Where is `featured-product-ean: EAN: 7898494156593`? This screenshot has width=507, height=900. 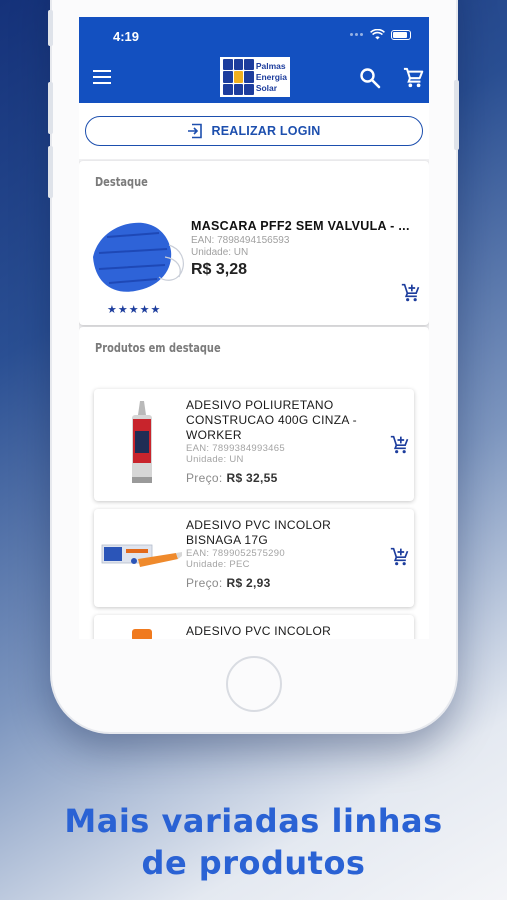
featured-product-ean: EAN: 7898494156593 is located at coordinates (240, 240).